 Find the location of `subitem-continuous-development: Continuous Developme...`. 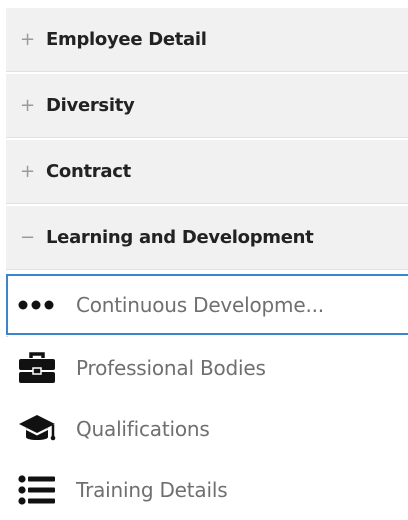

subitem-continuous-development: Continuous Developme... is located at coordinates (207, 304).